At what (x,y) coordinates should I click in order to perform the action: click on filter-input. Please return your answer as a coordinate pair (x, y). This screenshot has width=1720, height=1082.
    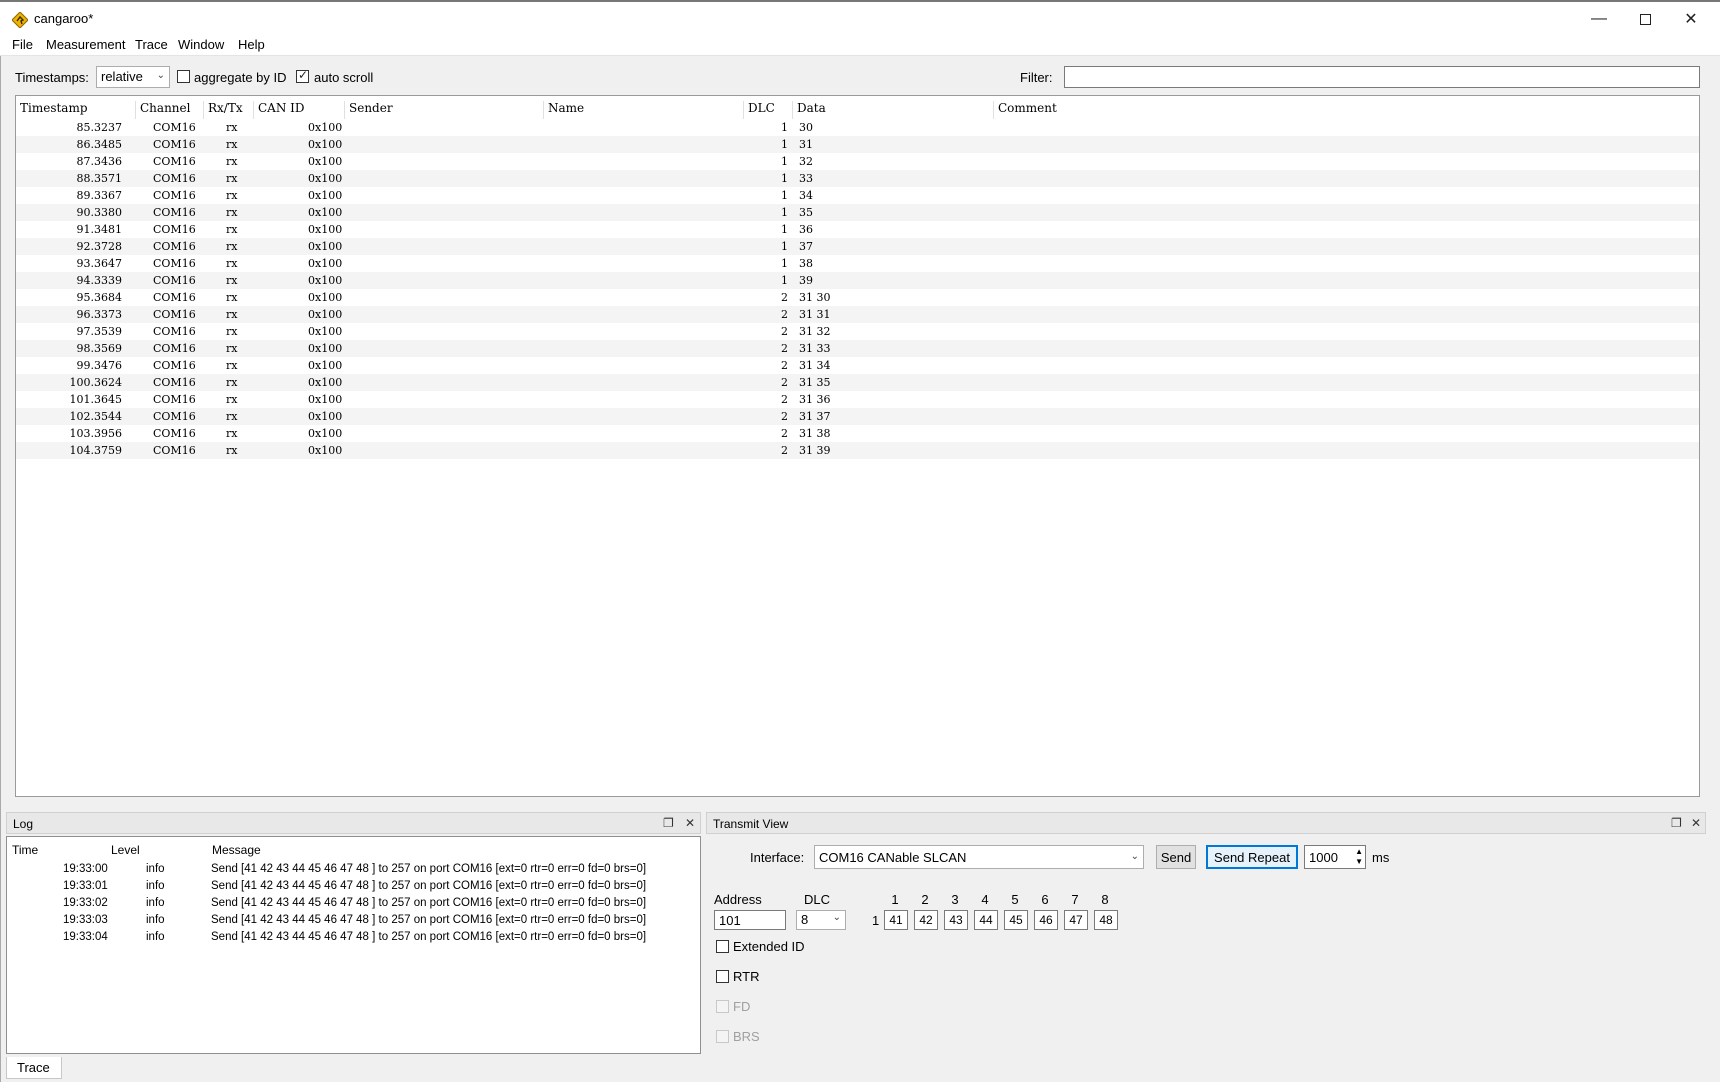
    Looking at the image, I should click on (1382, 77).